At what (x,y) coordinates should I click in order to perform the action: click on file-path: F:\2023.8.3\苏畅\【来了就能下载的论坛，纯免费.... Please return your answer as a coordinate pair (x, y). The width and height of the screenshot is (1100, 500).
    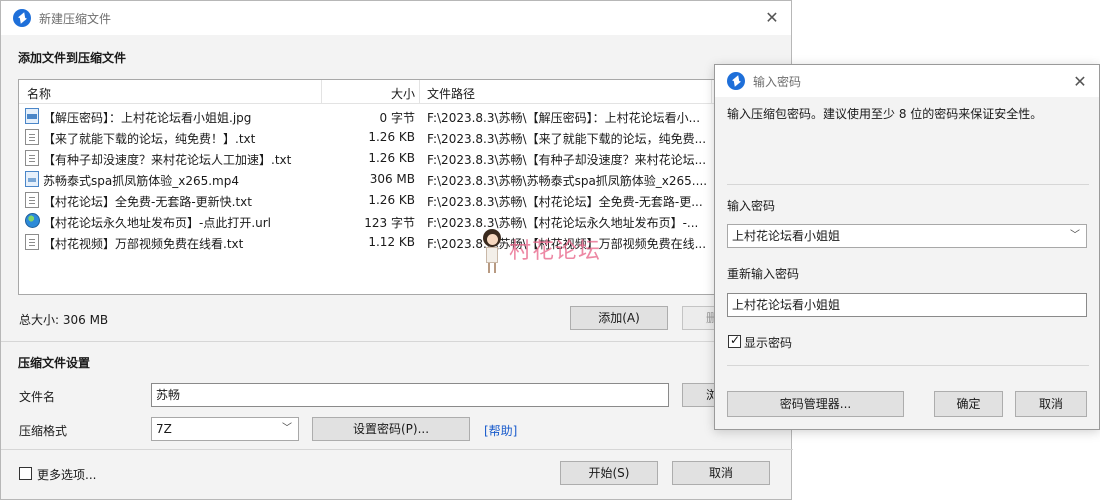
    Looking at the image, I should click on (567, 139).